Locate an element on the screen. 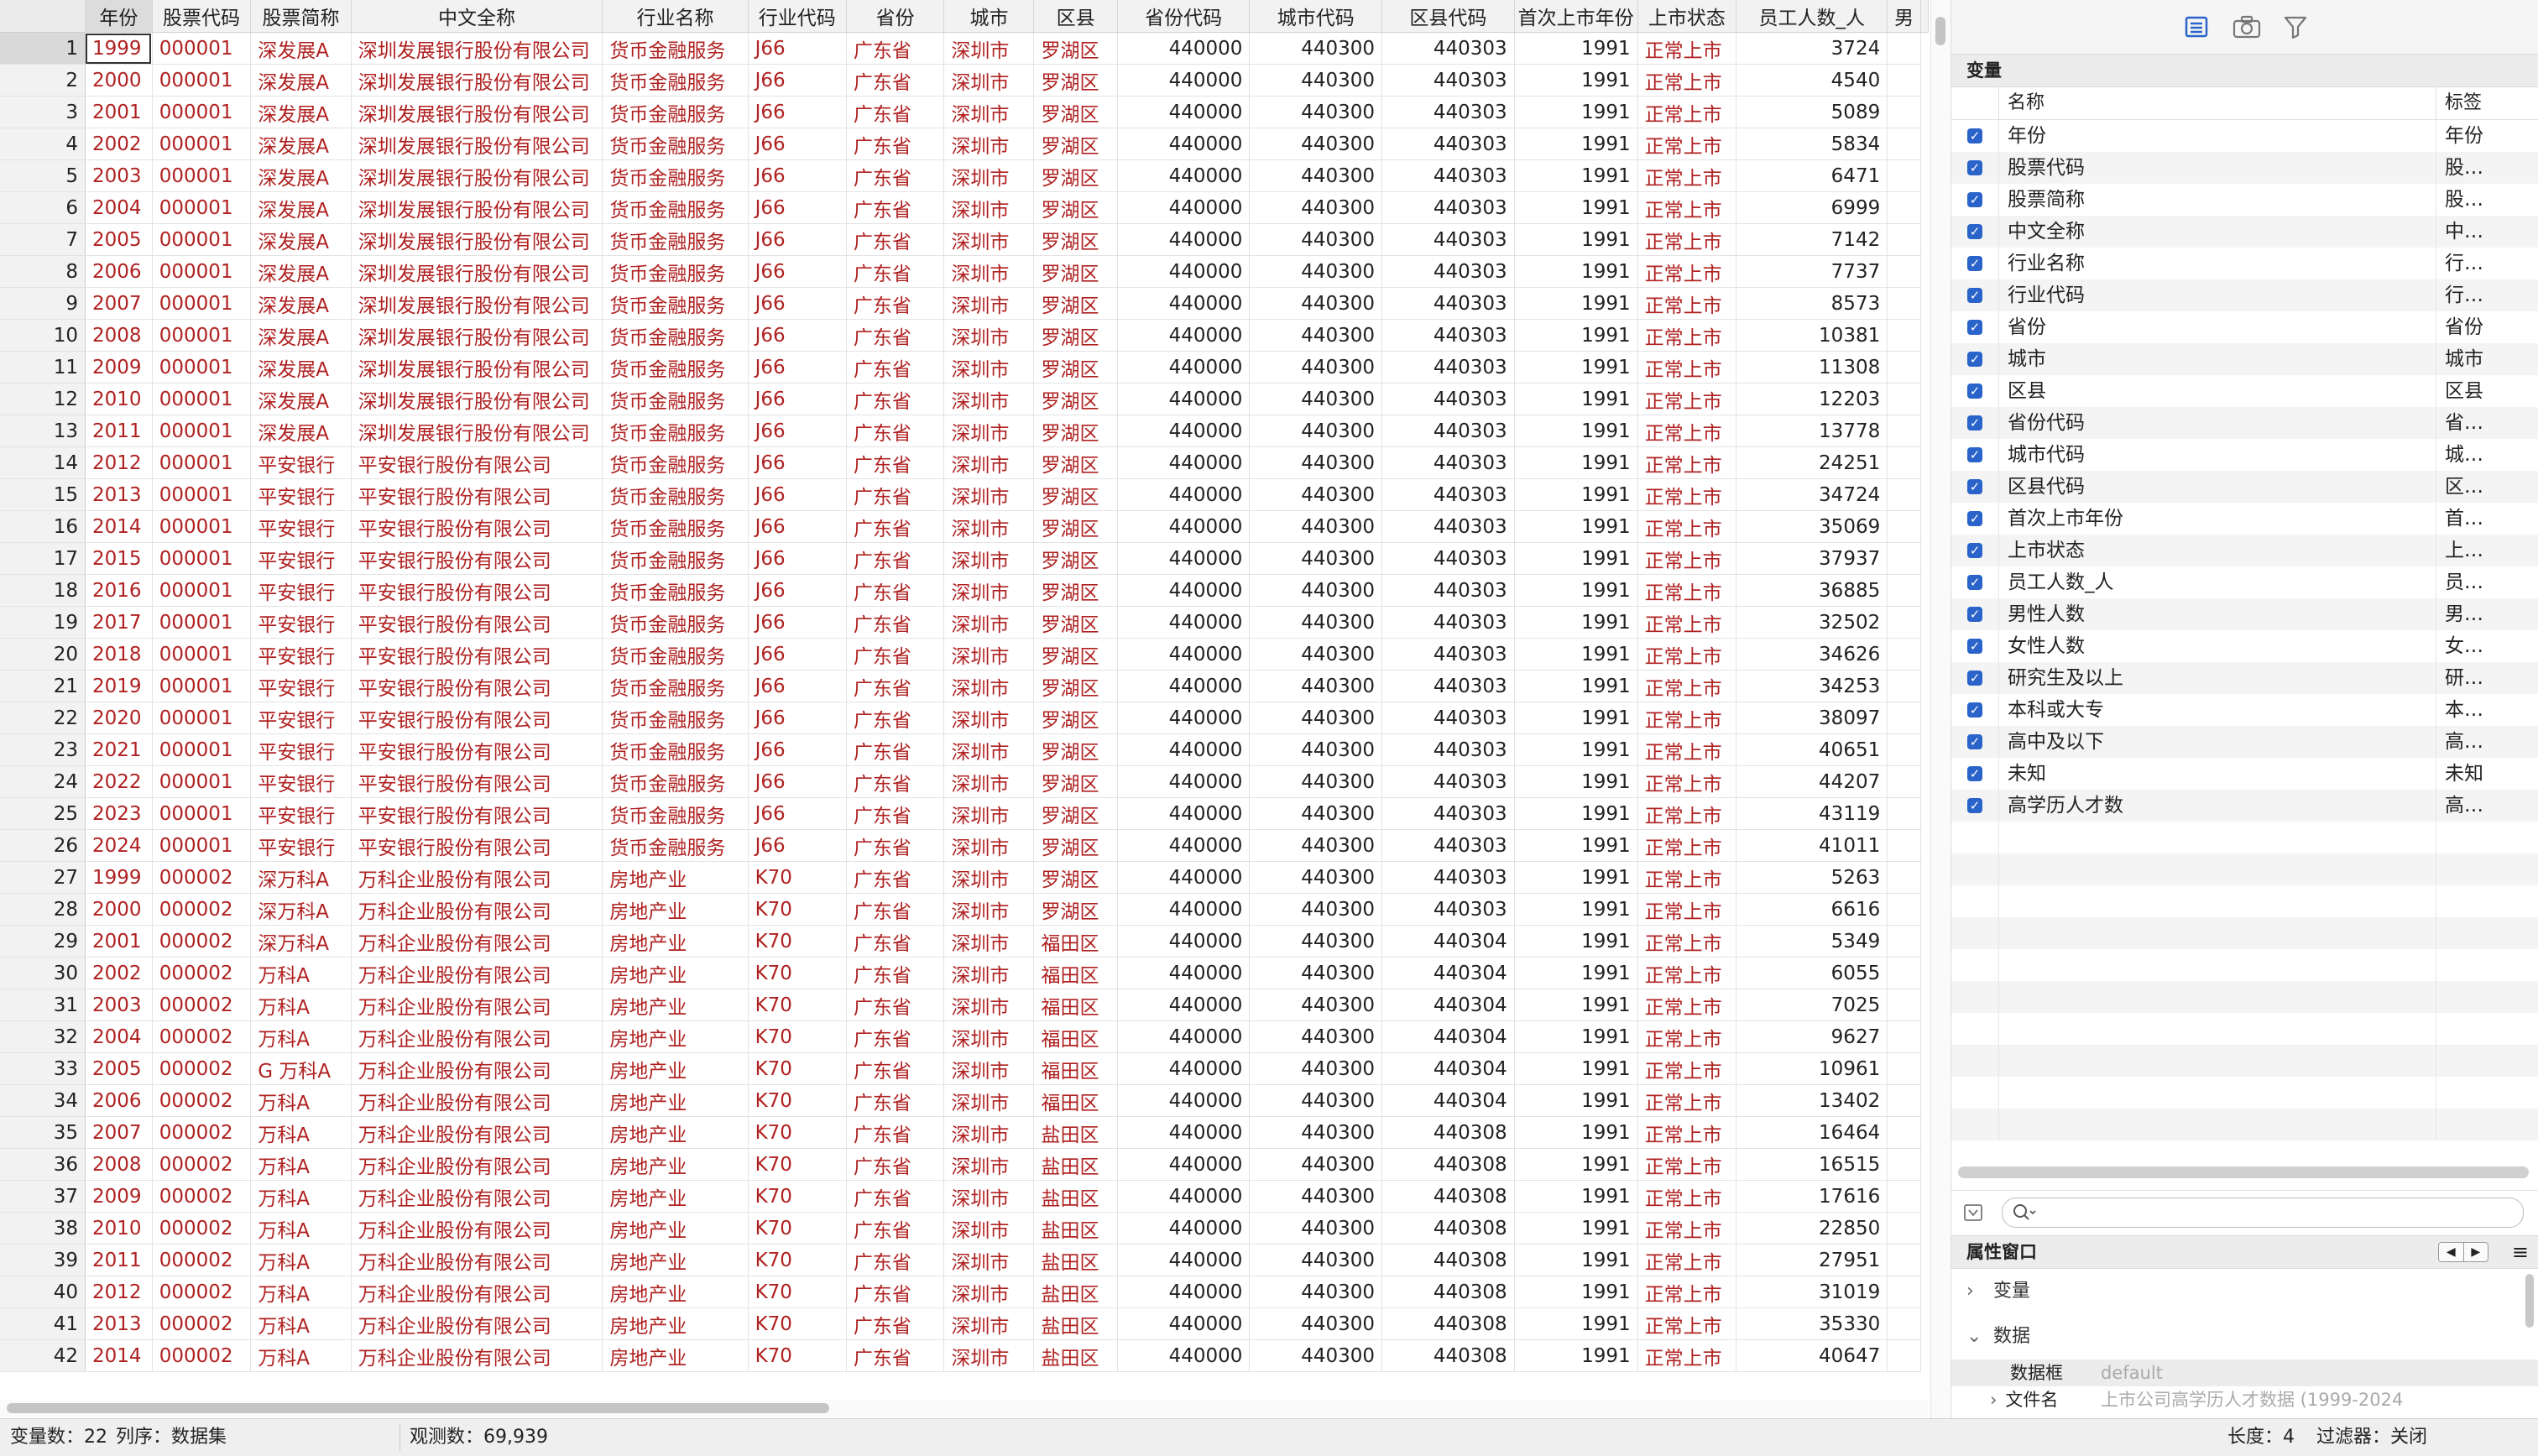  table-cell: 深圳发展银行股份有限公司 is located at coordinates (477, 271).